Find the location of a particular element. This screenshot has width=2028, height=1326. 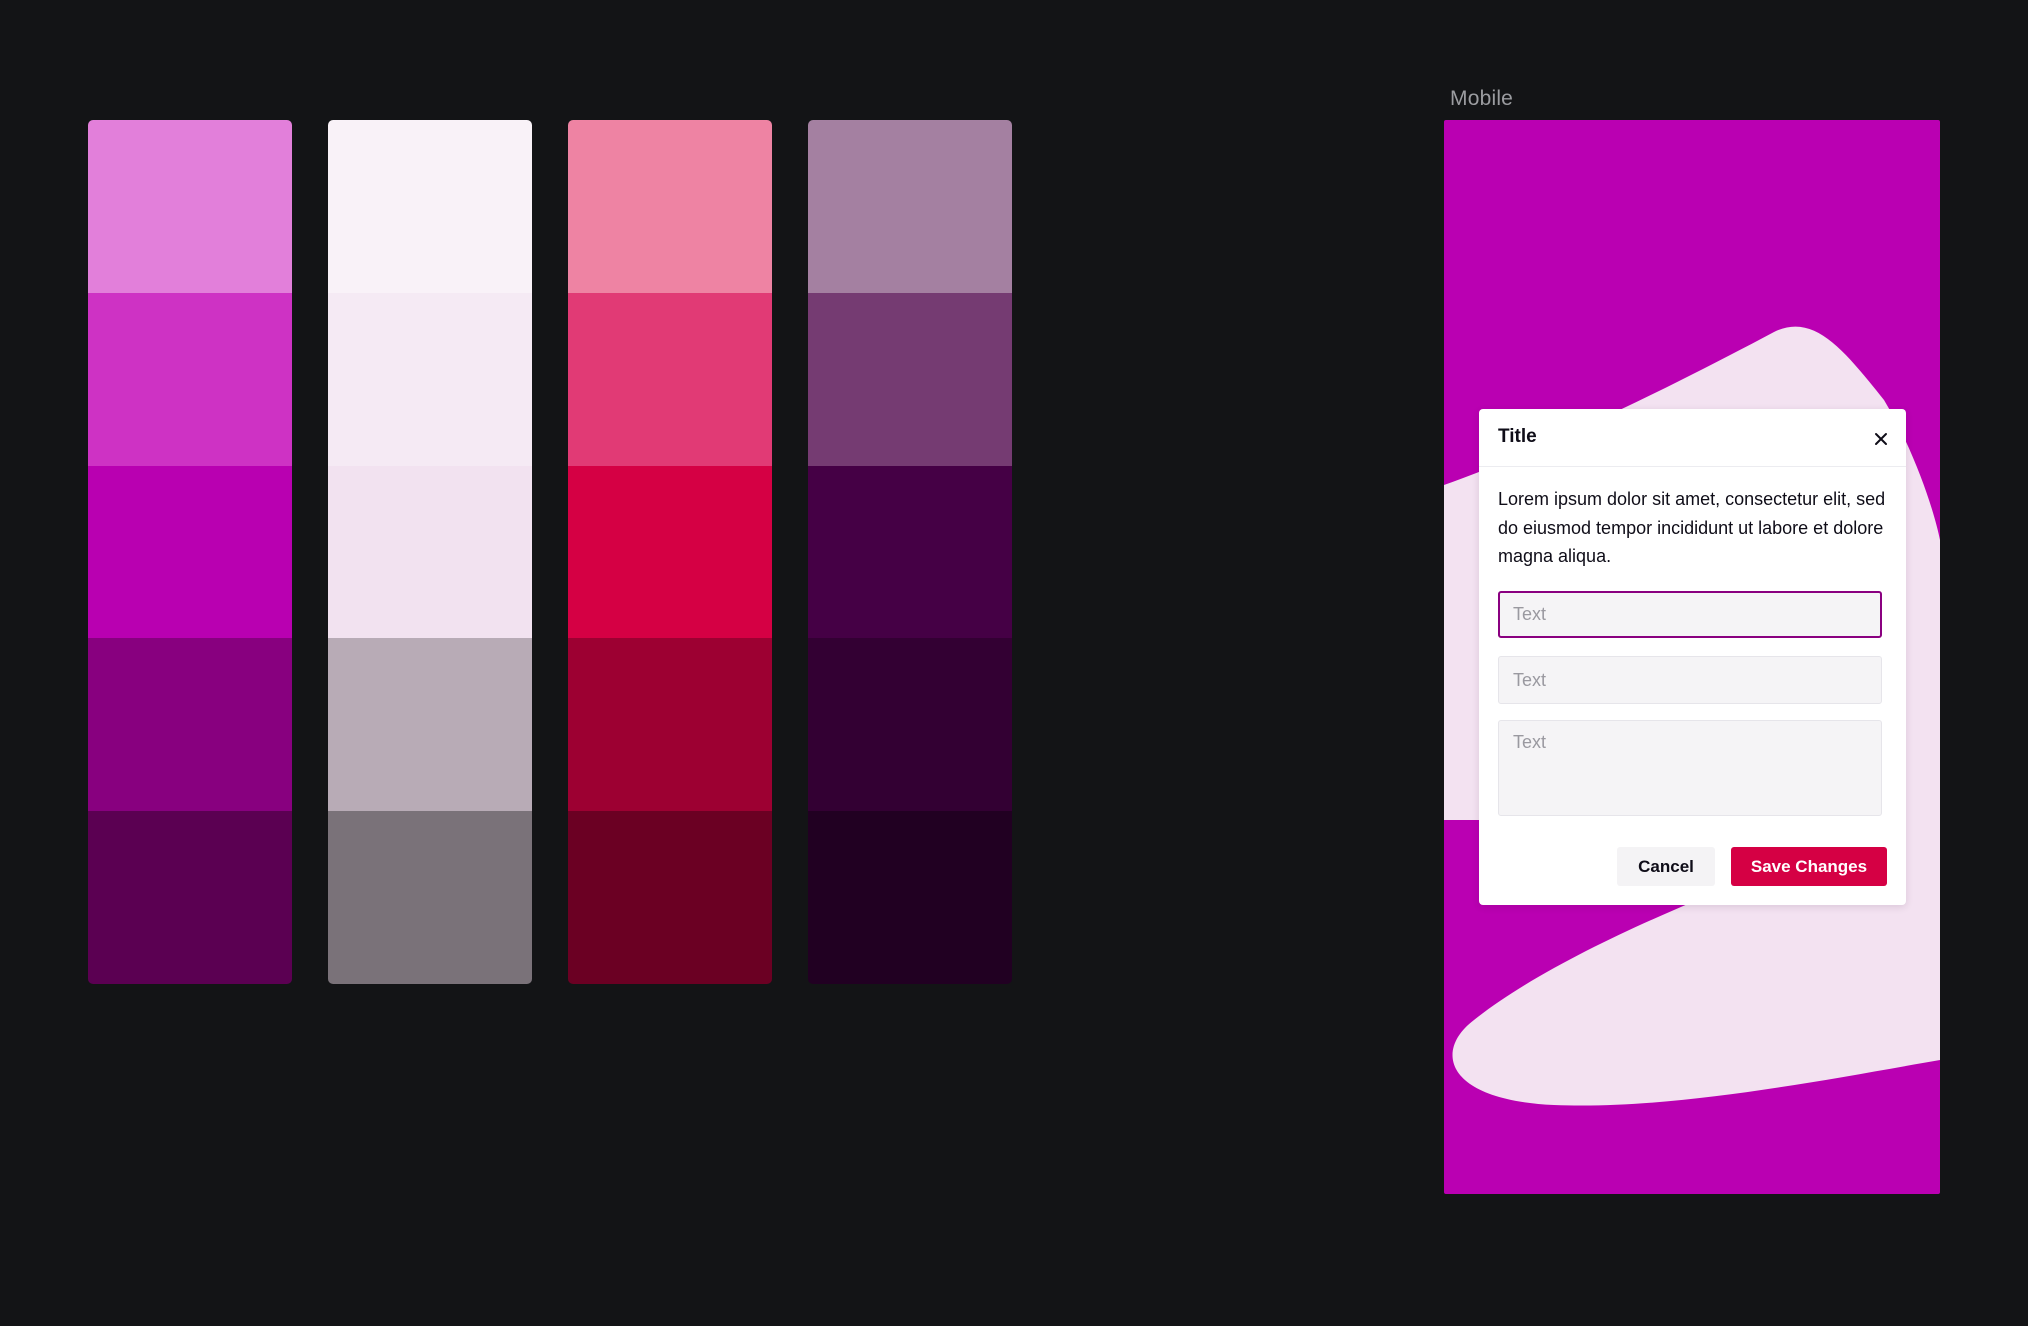

text-area is located at coordinates (1690, 768).